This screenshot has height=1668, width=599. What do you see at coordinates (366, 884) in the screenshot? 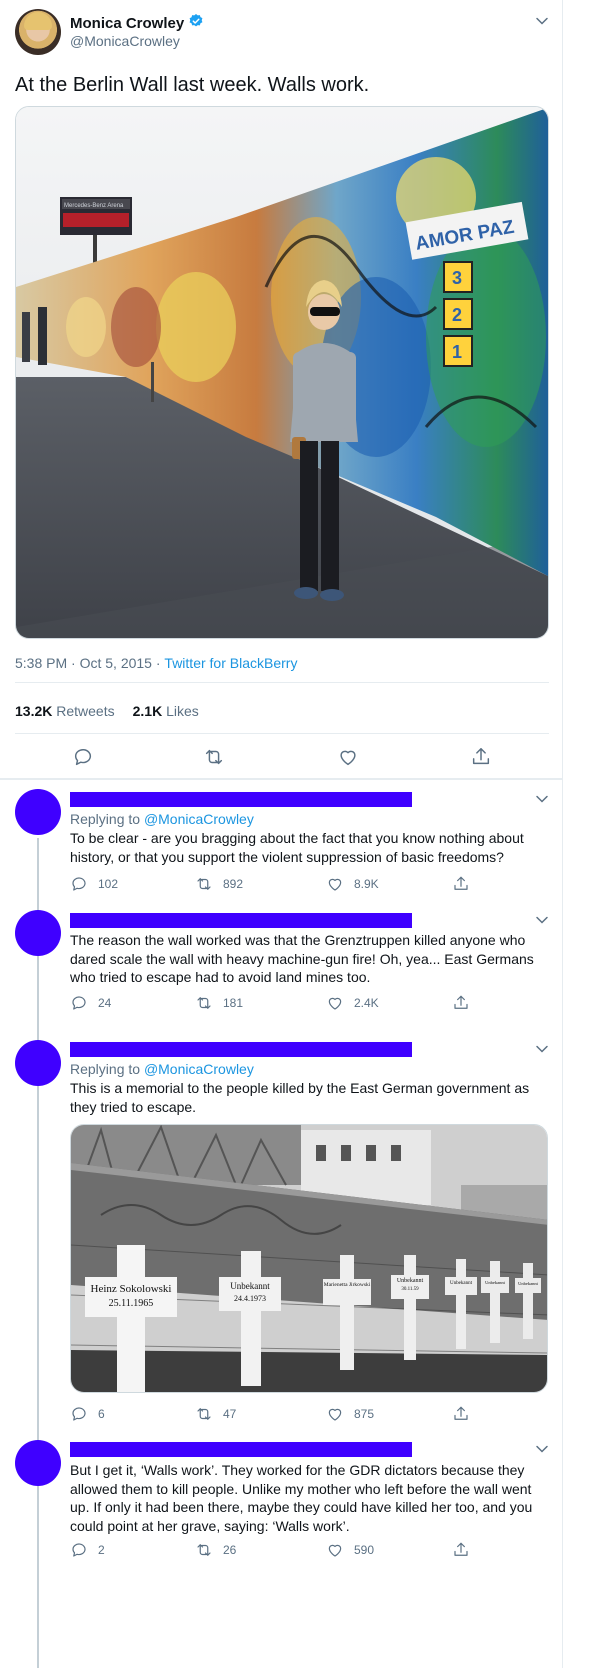
I see `like-count: 8.9K` at bounding box center [366, 884].